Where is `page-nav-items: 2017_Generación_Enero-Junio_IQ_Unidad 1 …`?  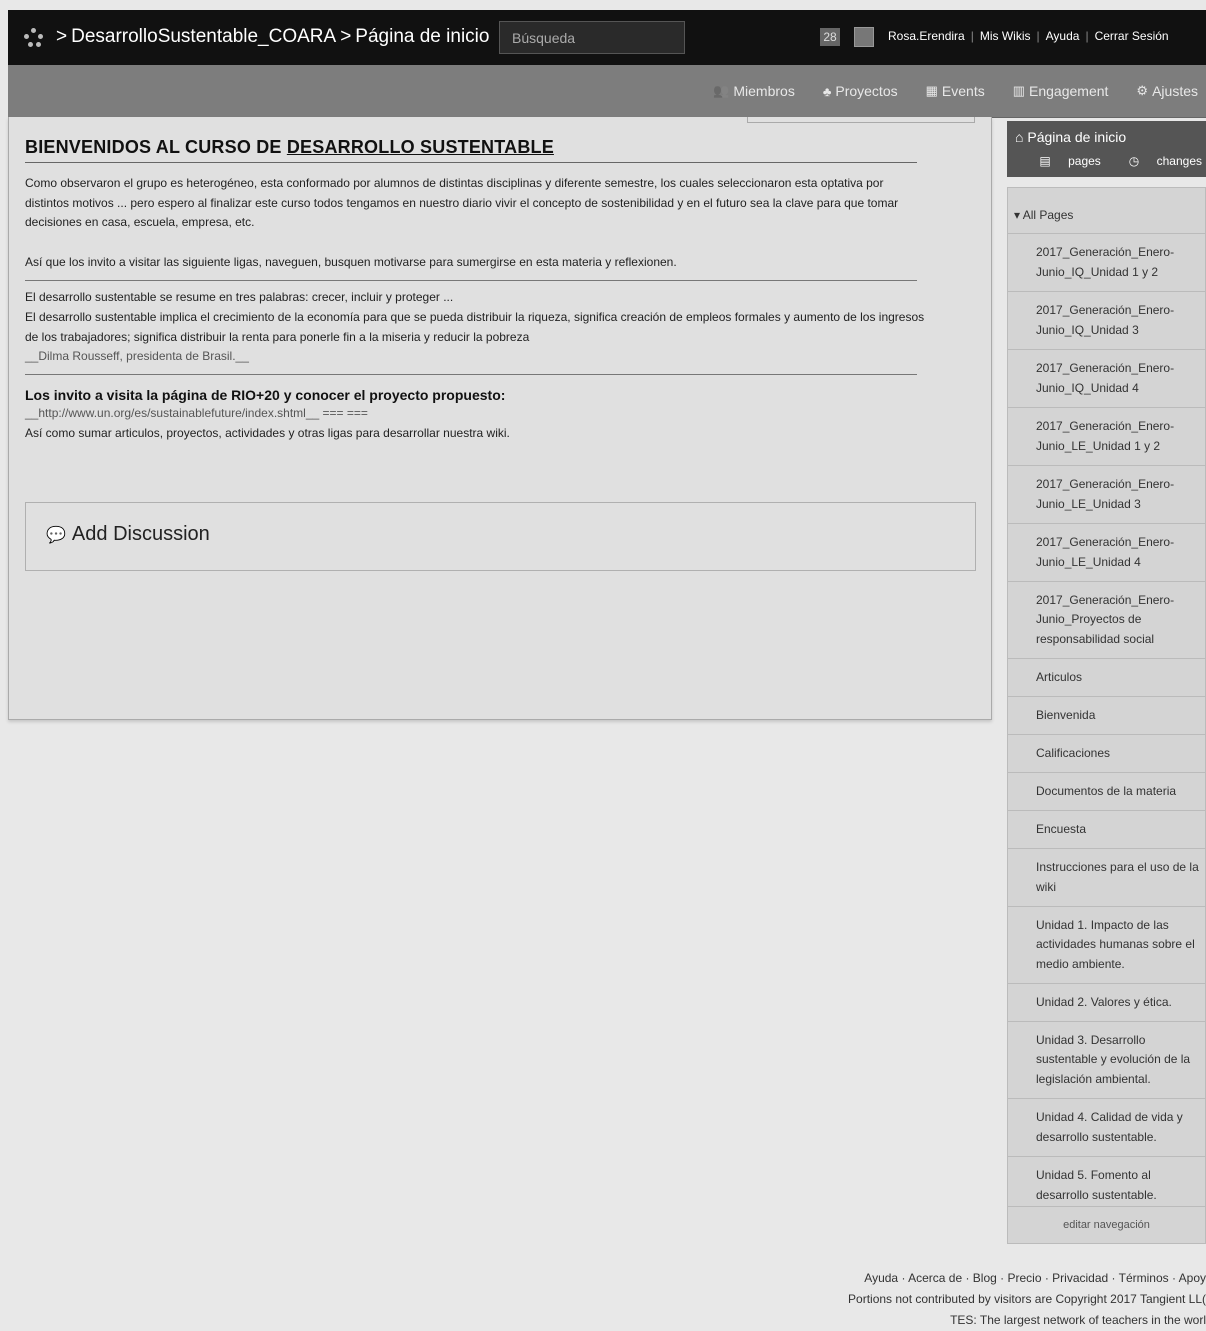 page-nav-items: 2017_Generación_Enero-Junio_IQ_Unidad 1 … is located at coordinates (1106, 723).